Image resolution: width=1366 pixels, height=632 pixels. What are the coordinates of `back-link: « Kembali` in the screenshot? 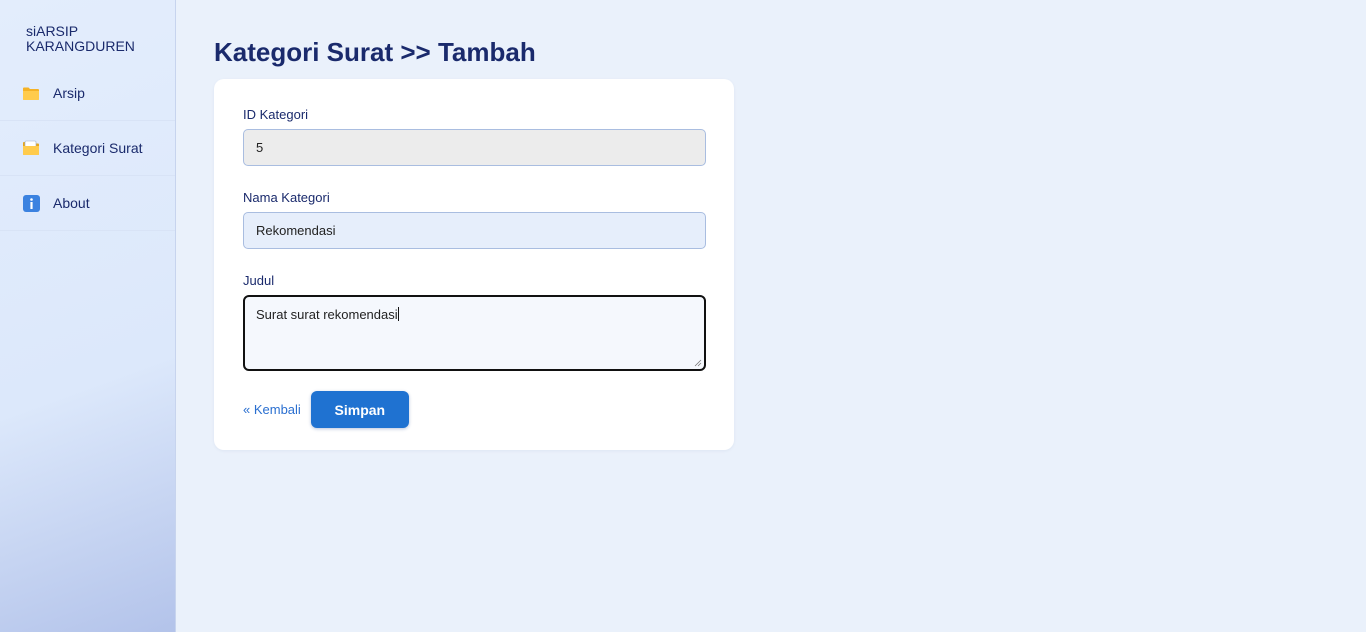 It's located at (272, 409).